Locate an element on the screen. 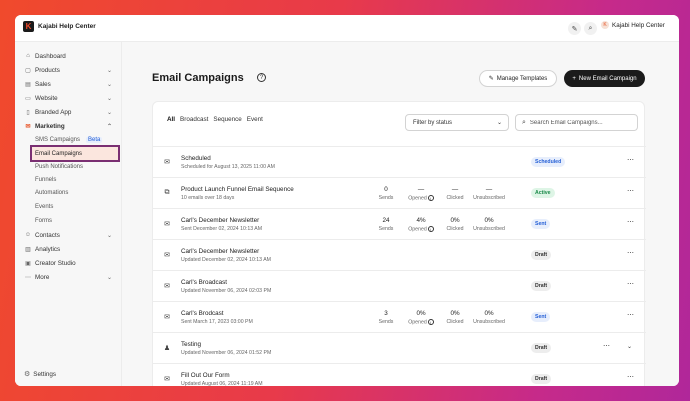 The height and width of the screenshot is (401, 690). campaign-name: Product Launch Funnel Email Sequence is located at coordinates (237, 189).